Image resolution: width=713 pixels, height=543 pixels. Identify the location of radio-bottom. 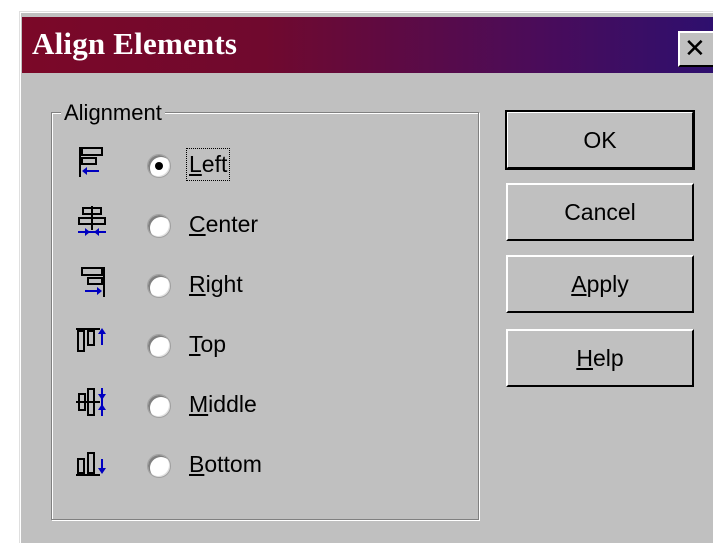
(159, 466).